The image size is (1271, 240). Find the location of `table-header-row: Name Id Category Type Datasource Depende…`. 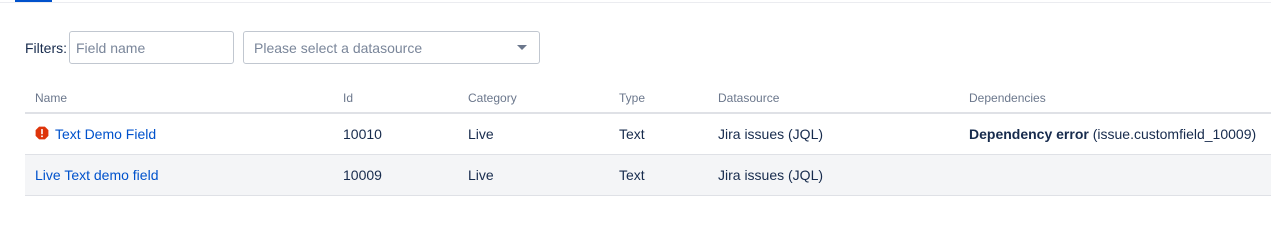

table-header-row: Name Id Category Type Datasource Depende… is located at coordinates (648, 99).